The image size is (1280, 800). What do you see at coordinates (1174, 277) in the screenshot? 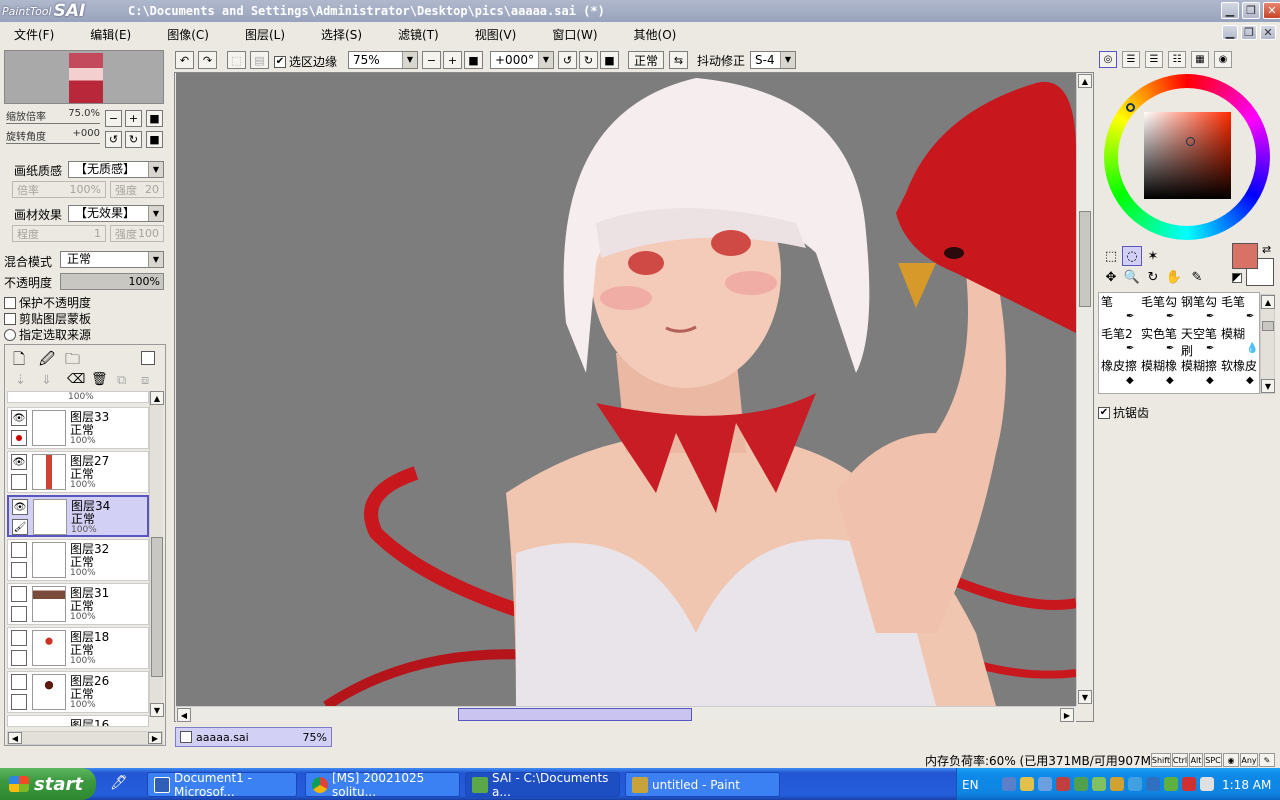
I see `hand-icon: ✋` at bounding box center [1174, 277].